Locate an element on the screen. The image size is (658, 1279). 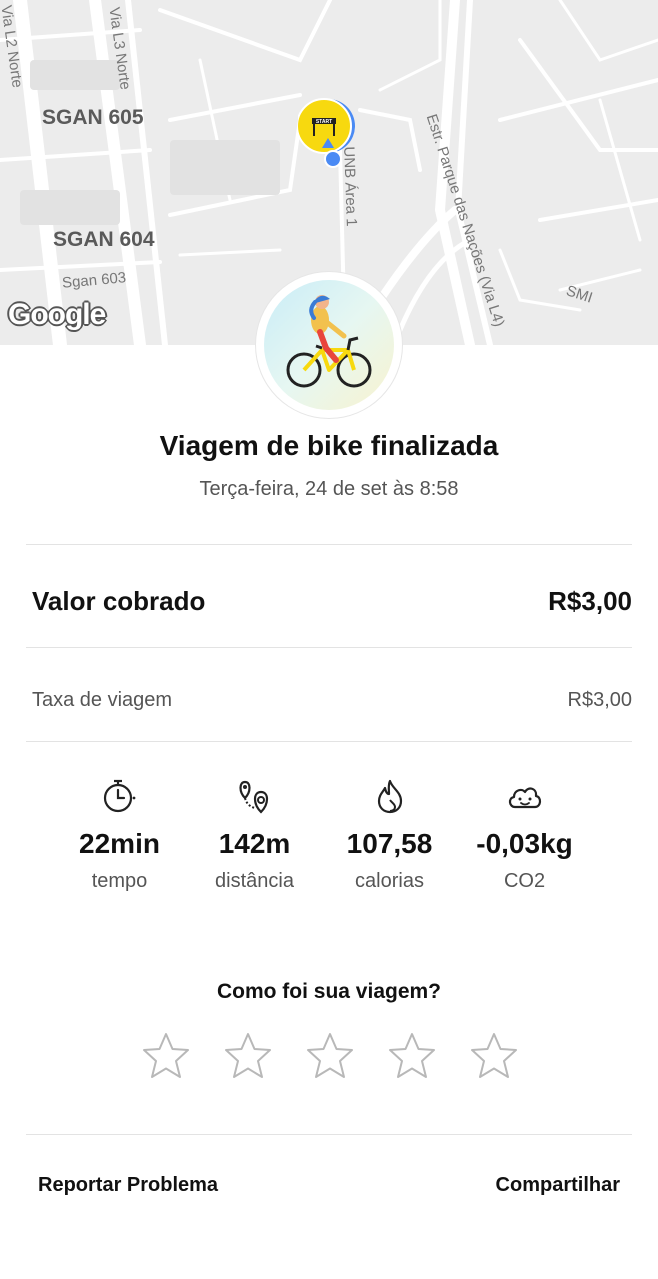
stat-time: 22min tempo is located at coordinates (119, 834).